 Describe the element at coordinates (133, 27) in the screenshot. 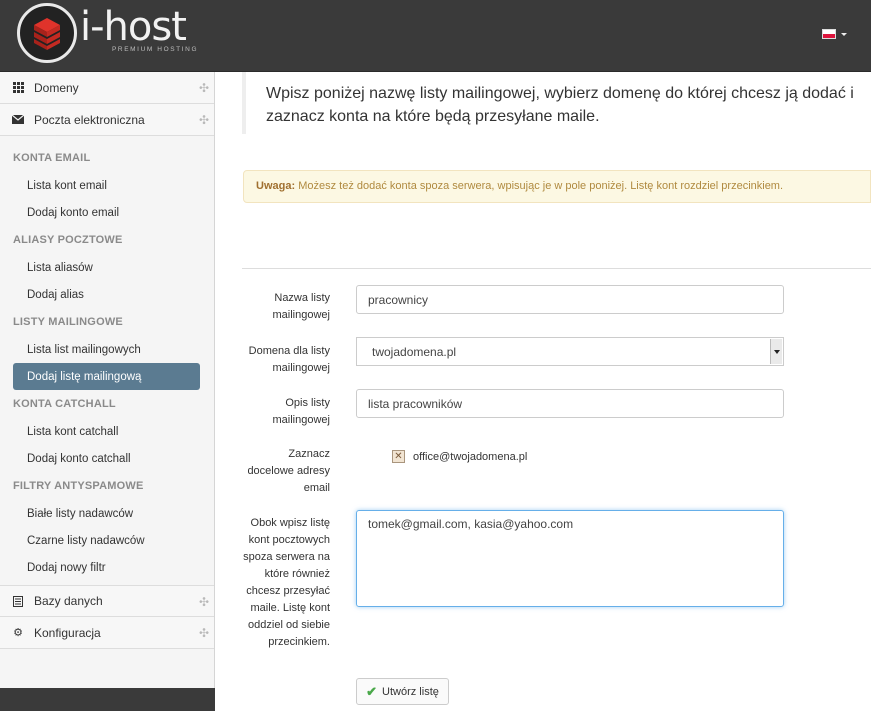

I see `logo-text: i-host` at that location.